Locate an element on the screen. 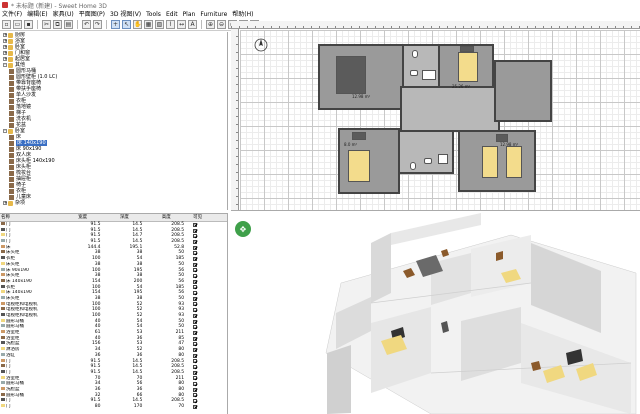 This screenshot has height=414, width=640. room-bathroom-bottom is located at coordinates (426, 152).